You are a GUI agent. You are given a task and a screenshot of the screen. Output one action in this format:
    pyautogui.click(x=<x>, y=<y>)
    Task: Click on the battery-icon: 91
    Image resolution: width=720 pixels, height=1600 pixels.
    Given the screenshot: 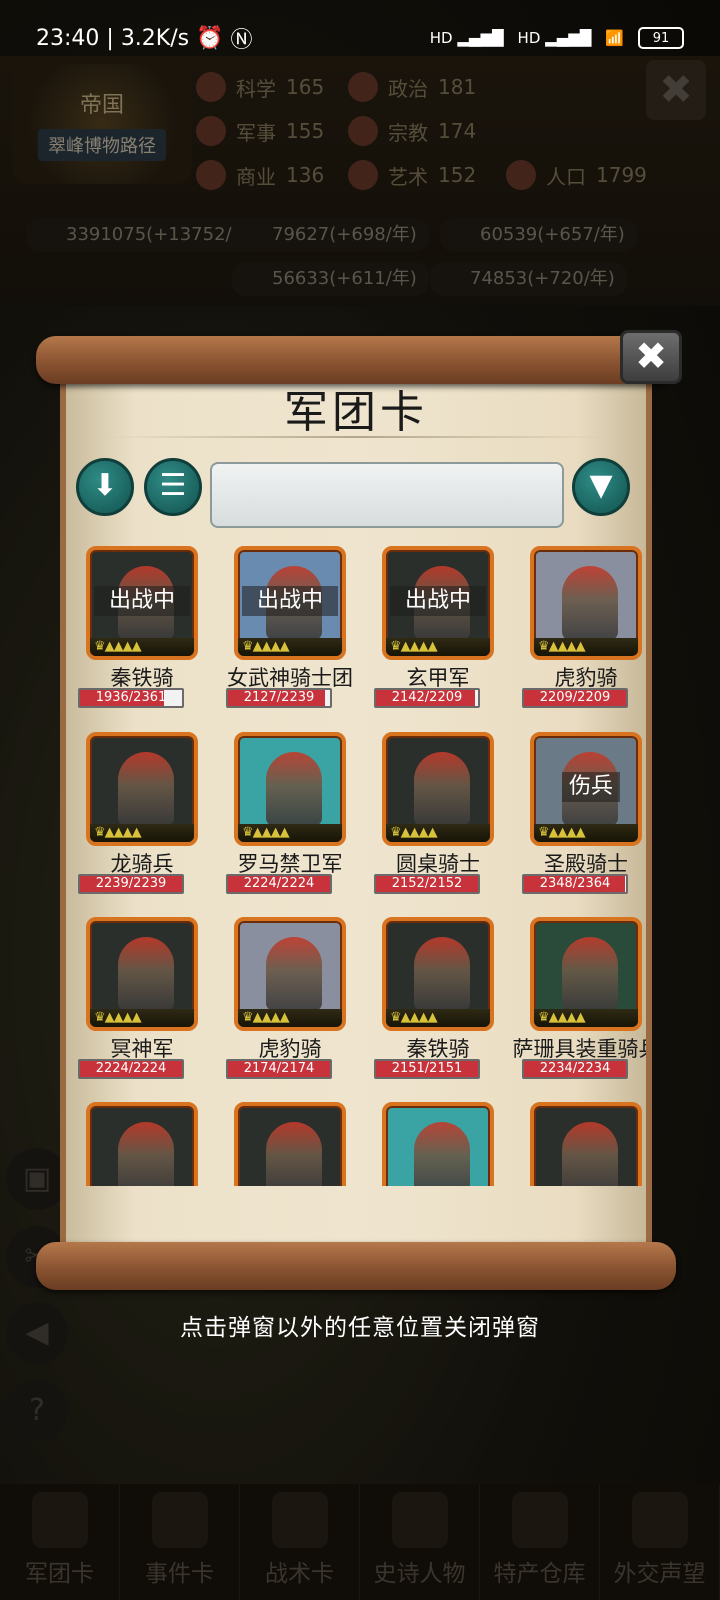 What is the action you would take?
    pyautogui.click(x=661, y=38)
    